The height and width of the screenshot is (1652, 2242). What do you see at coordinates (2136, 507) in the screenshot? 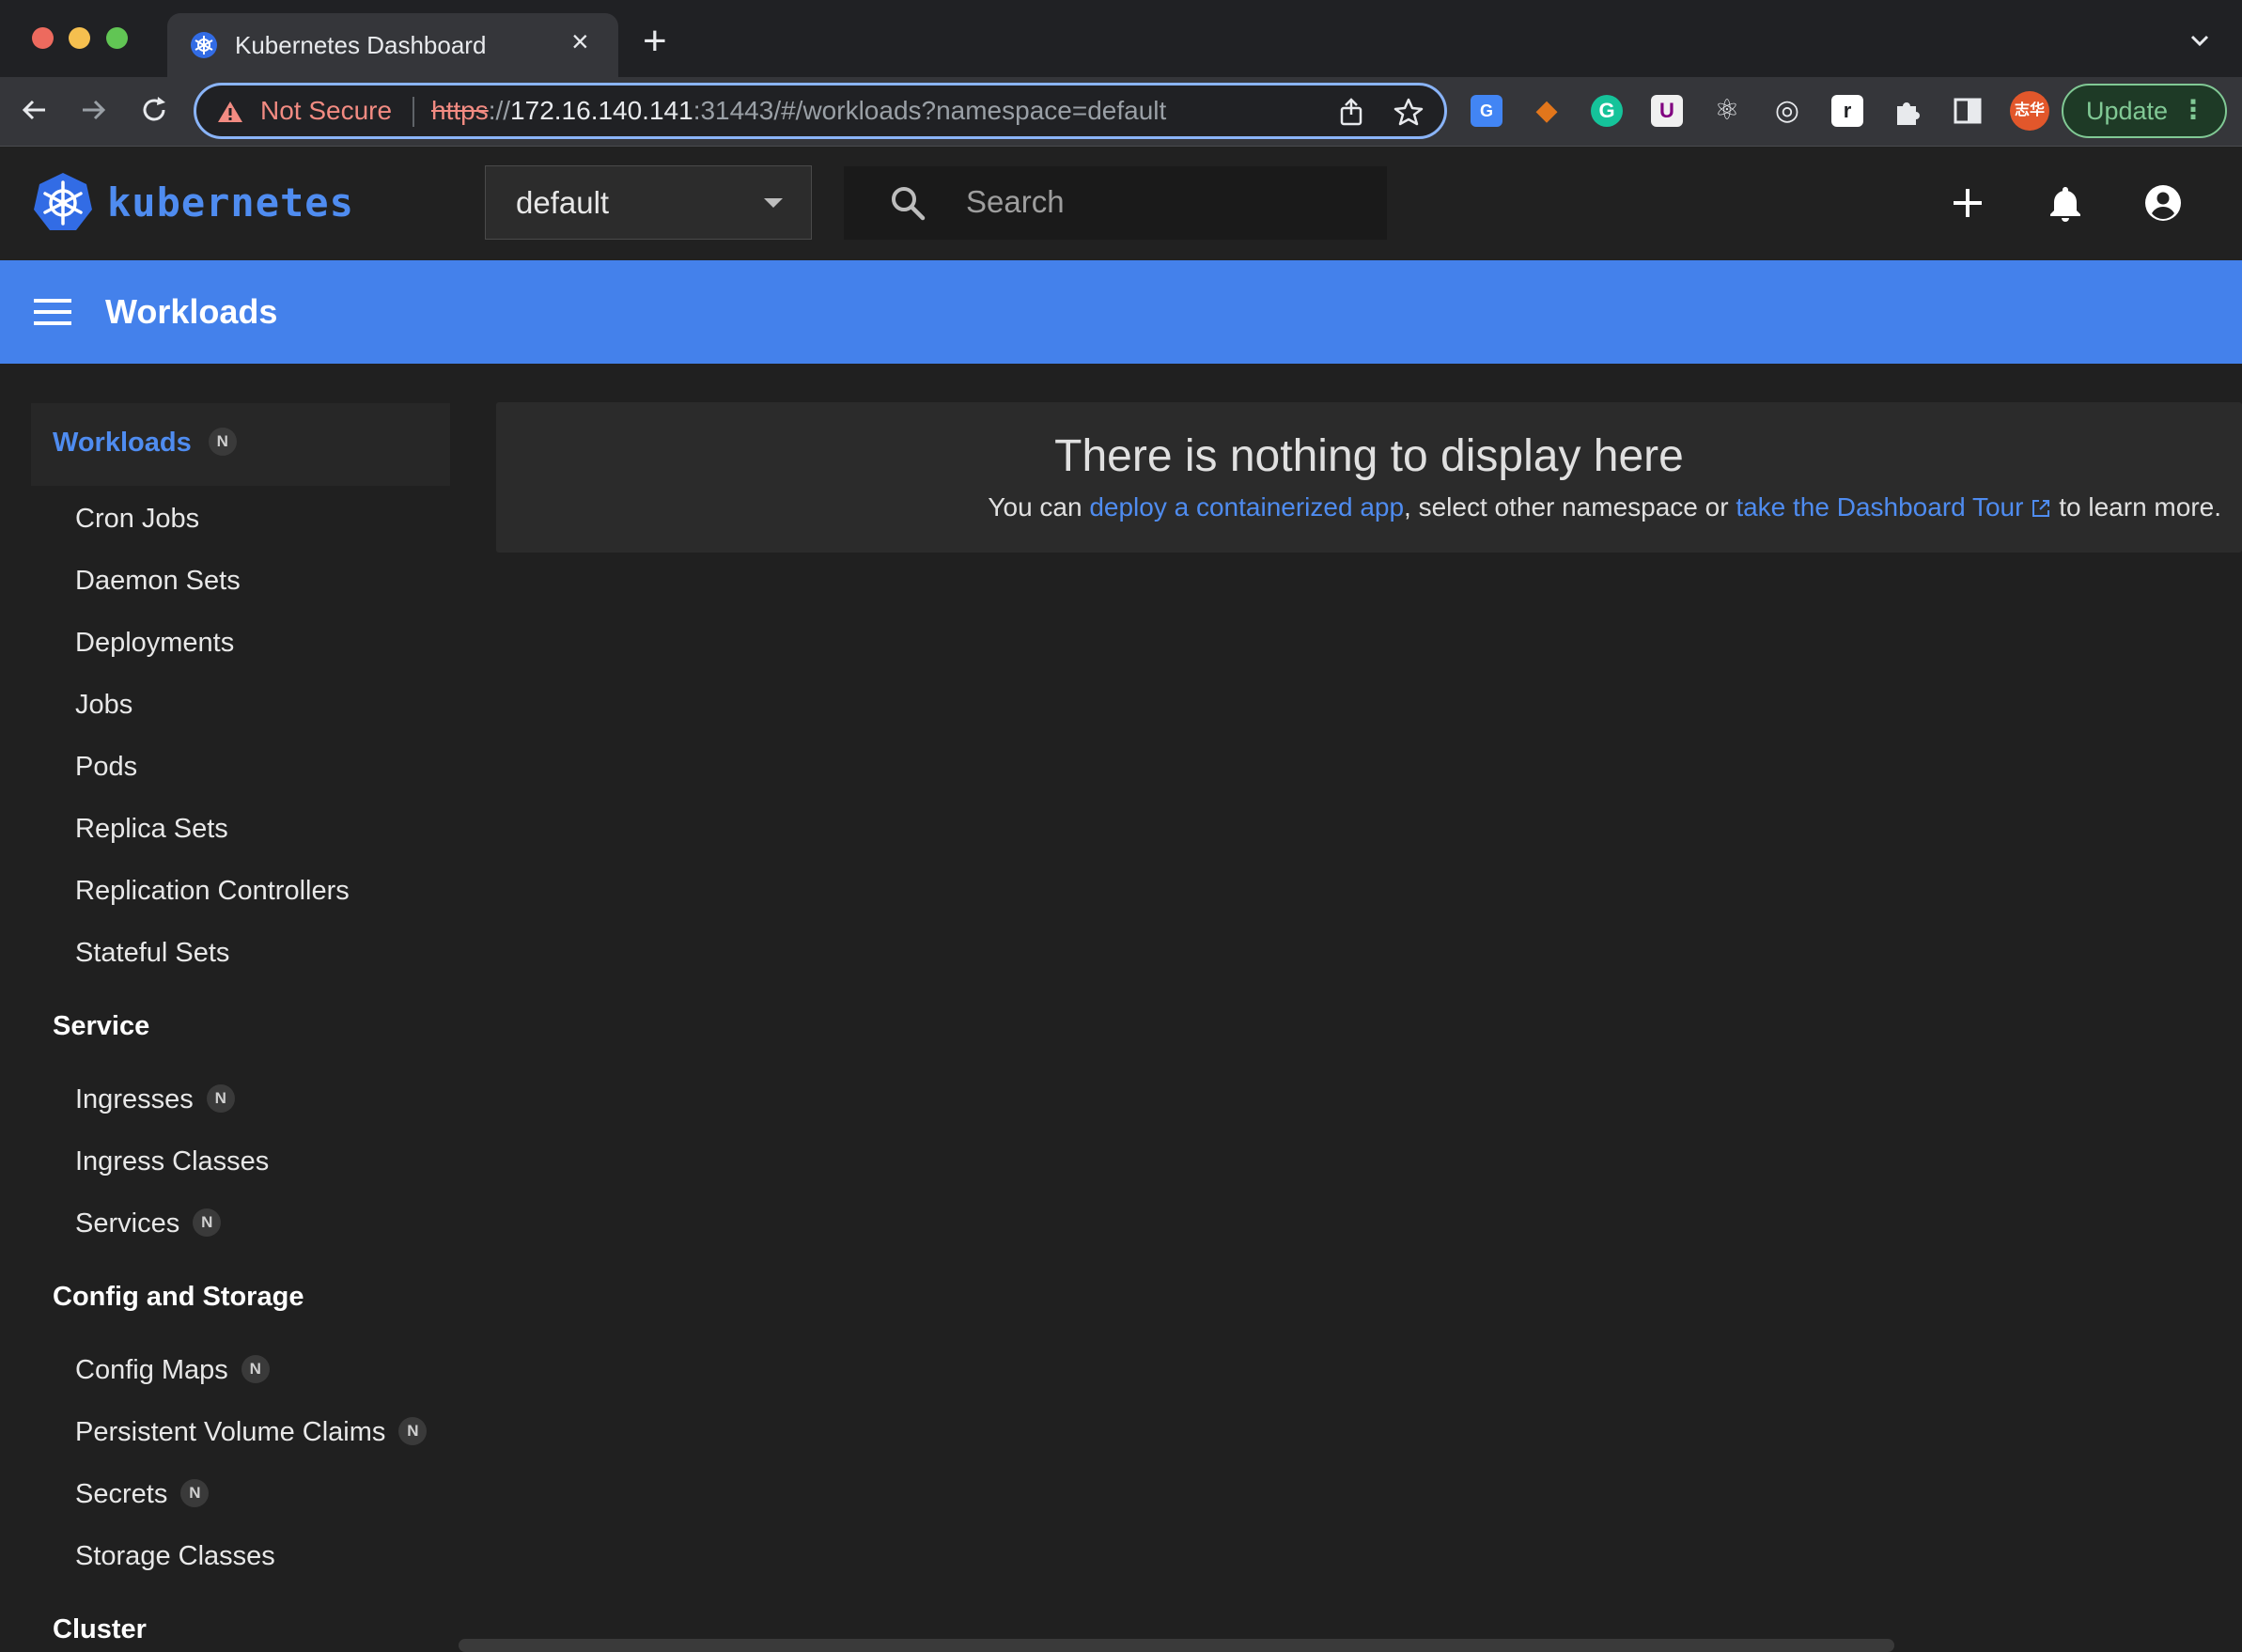
I see `empty-text-part: to learn more.` at bounding box center [2136, 507].